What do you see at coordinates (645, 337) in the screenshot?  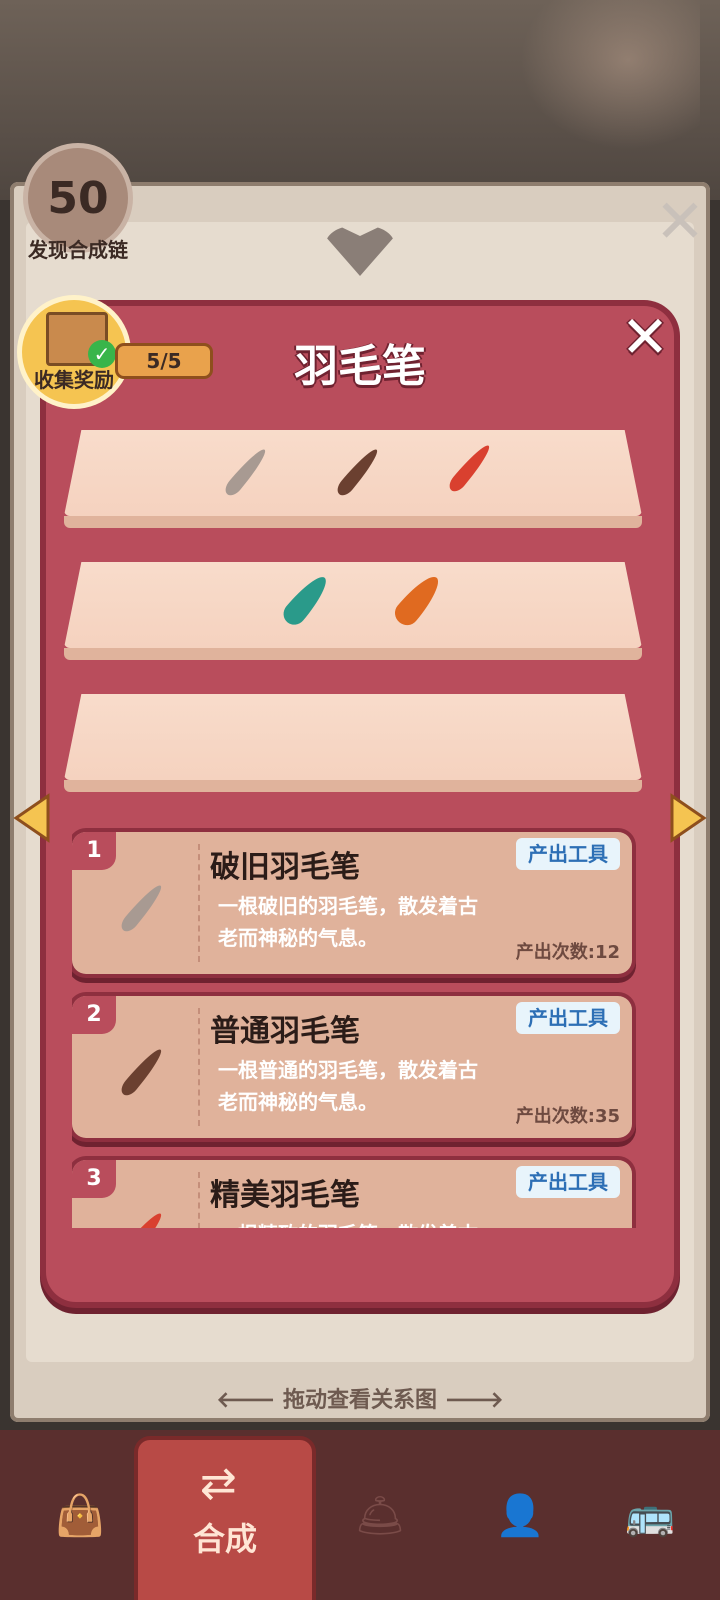 I see `close-dialog-button: ✕` at bounding box center [645, 337].